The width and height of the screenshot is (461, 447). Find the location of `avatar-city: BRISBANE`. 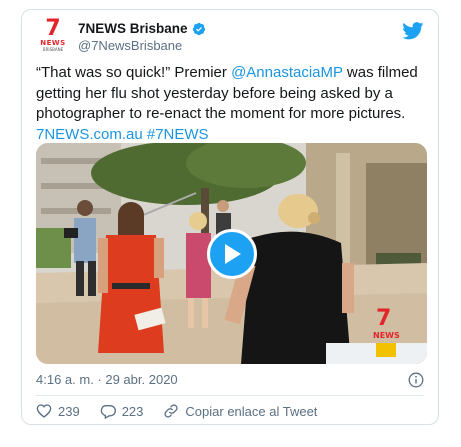

avatar-city: BRISBANE is located at coordinates (53, 49).